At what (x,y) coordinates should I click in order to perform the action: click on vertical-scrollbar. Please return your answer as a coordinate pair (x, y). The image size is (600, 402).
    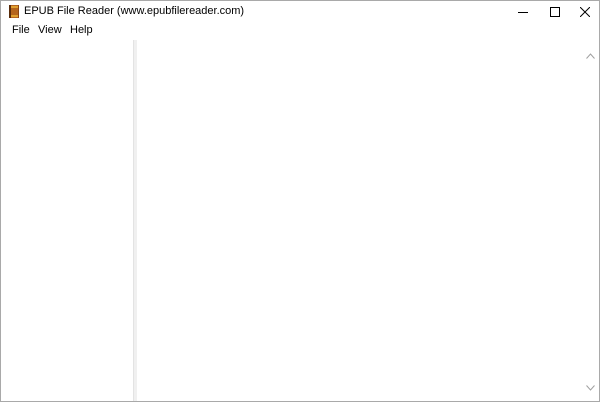
    Looking at the image, I should click on (590, 220).